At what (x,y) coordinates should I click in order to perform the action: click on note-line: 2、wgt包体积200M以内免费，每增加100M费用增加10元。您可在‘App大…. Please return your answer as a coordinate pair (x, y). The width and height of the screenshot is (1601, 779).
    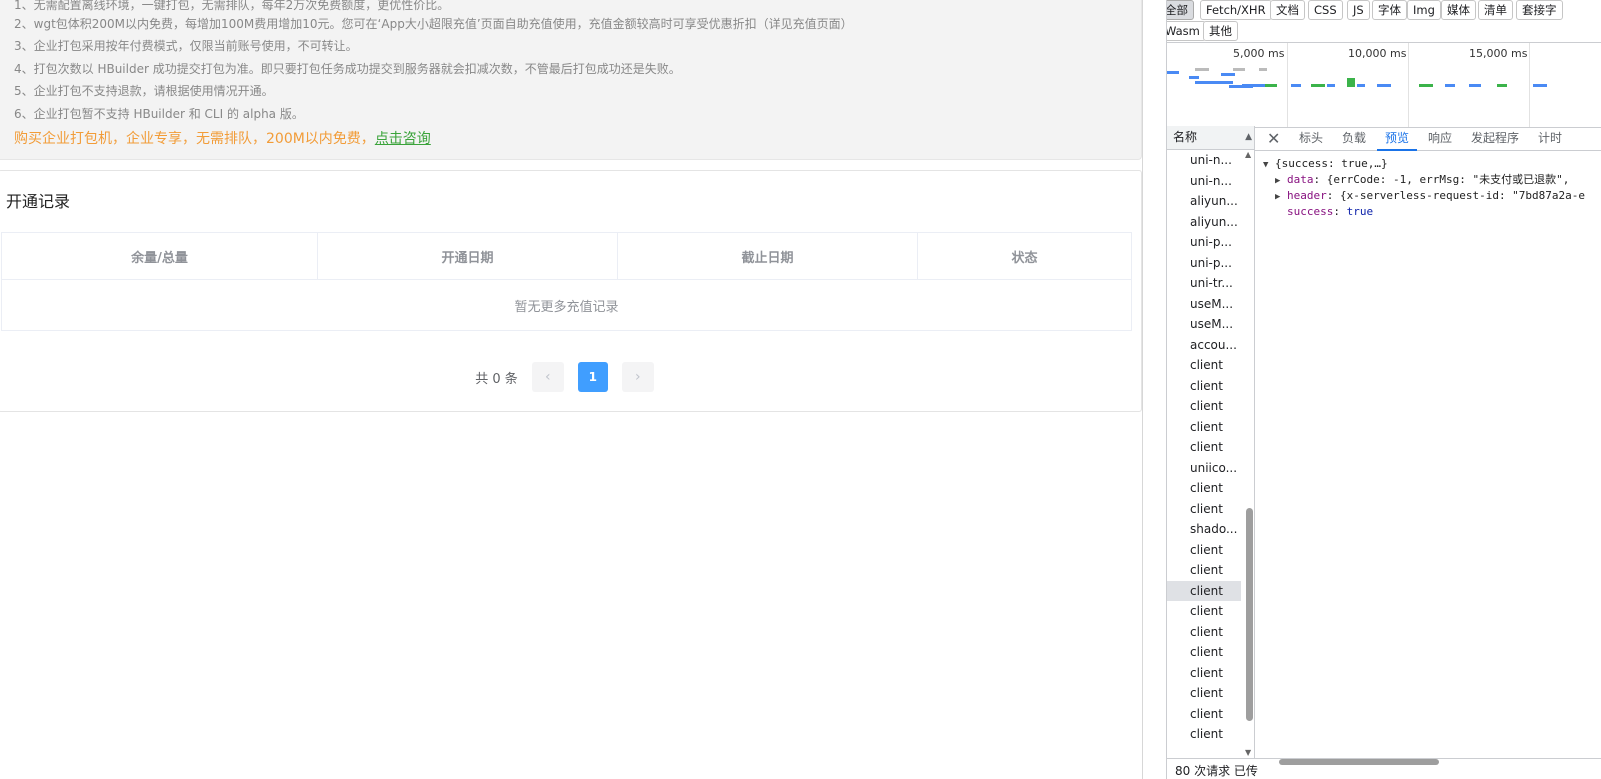
    Looking at the image, I should click on (433, 24).